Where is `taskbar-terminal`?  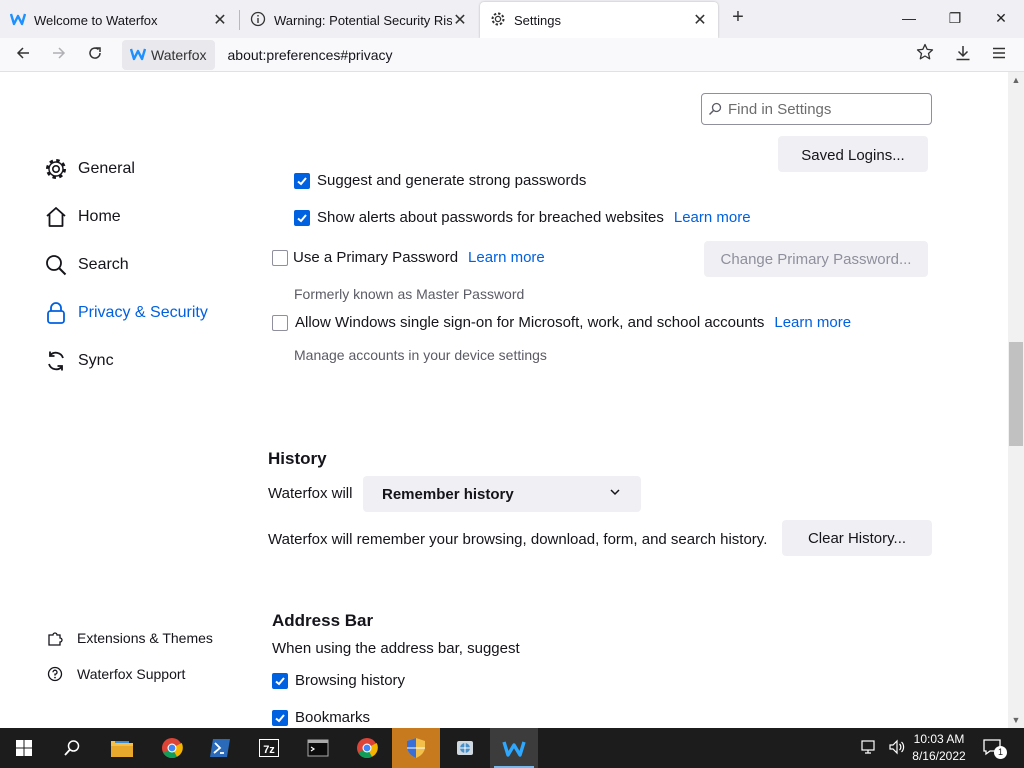 taskbar-terminal is located at coordinates (318, 748).